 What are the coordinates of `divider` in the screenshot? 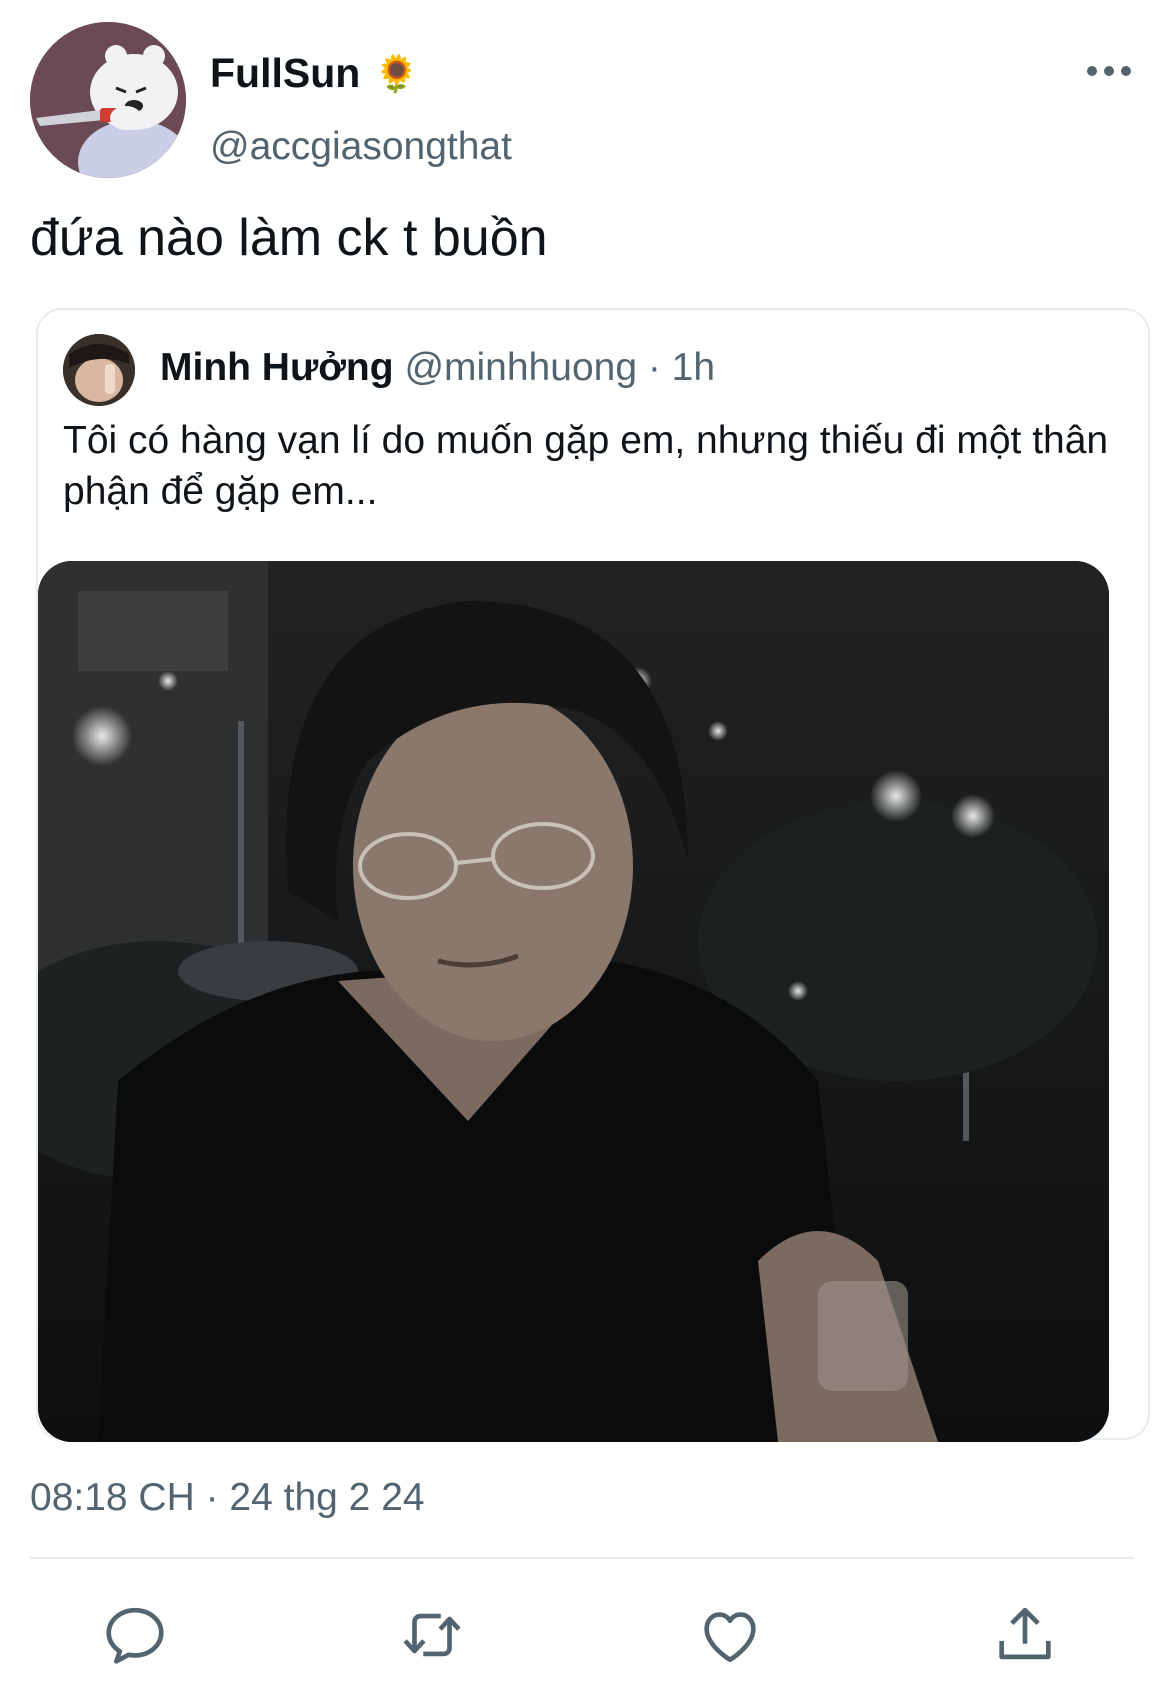 It's located at (582, 1558).